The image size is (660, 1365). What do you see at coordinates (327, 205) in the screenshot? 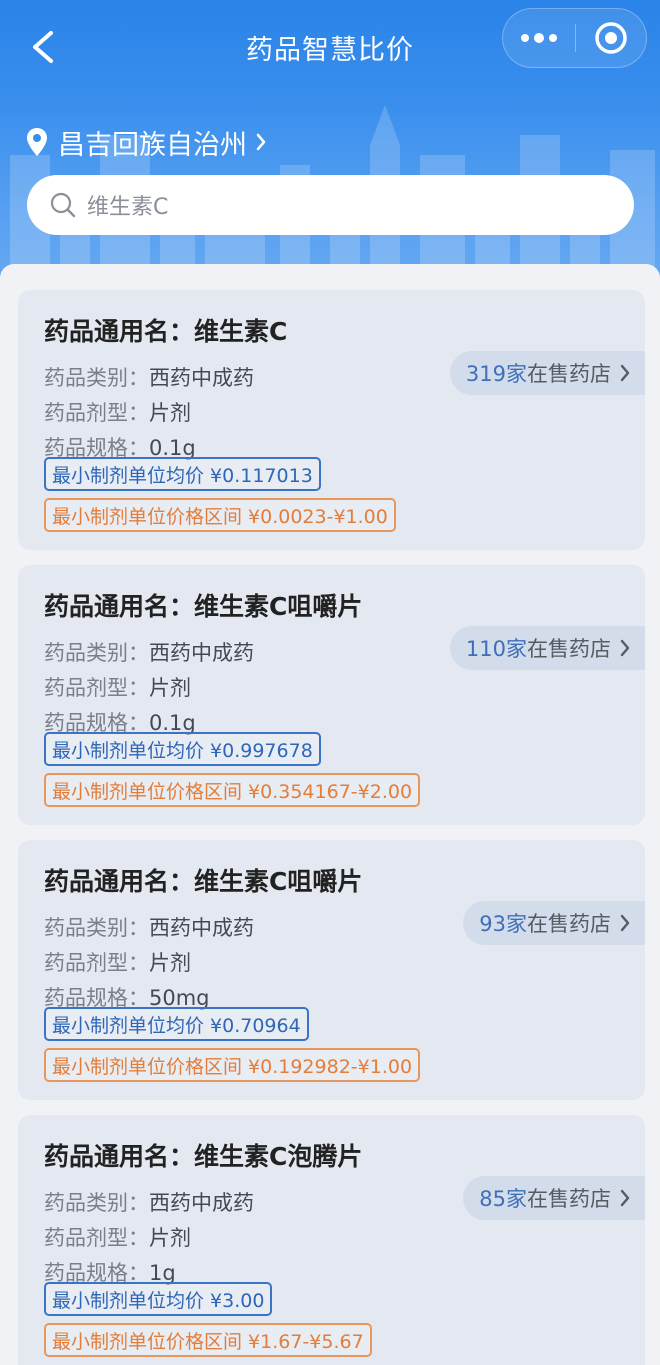
I see `search-input` at bounding box center [327, 205].